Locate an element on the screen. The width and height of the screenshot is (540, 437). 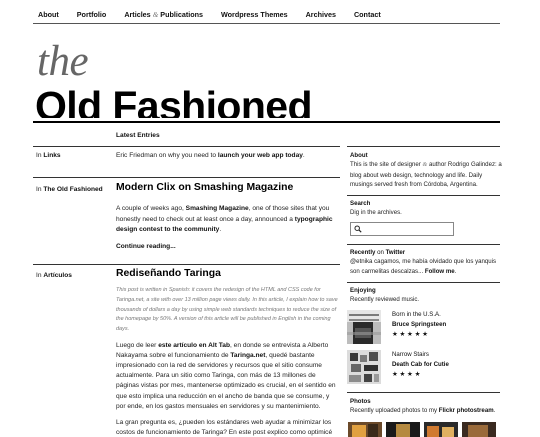
link-entry-end: . is located at coordinates (303, 155).